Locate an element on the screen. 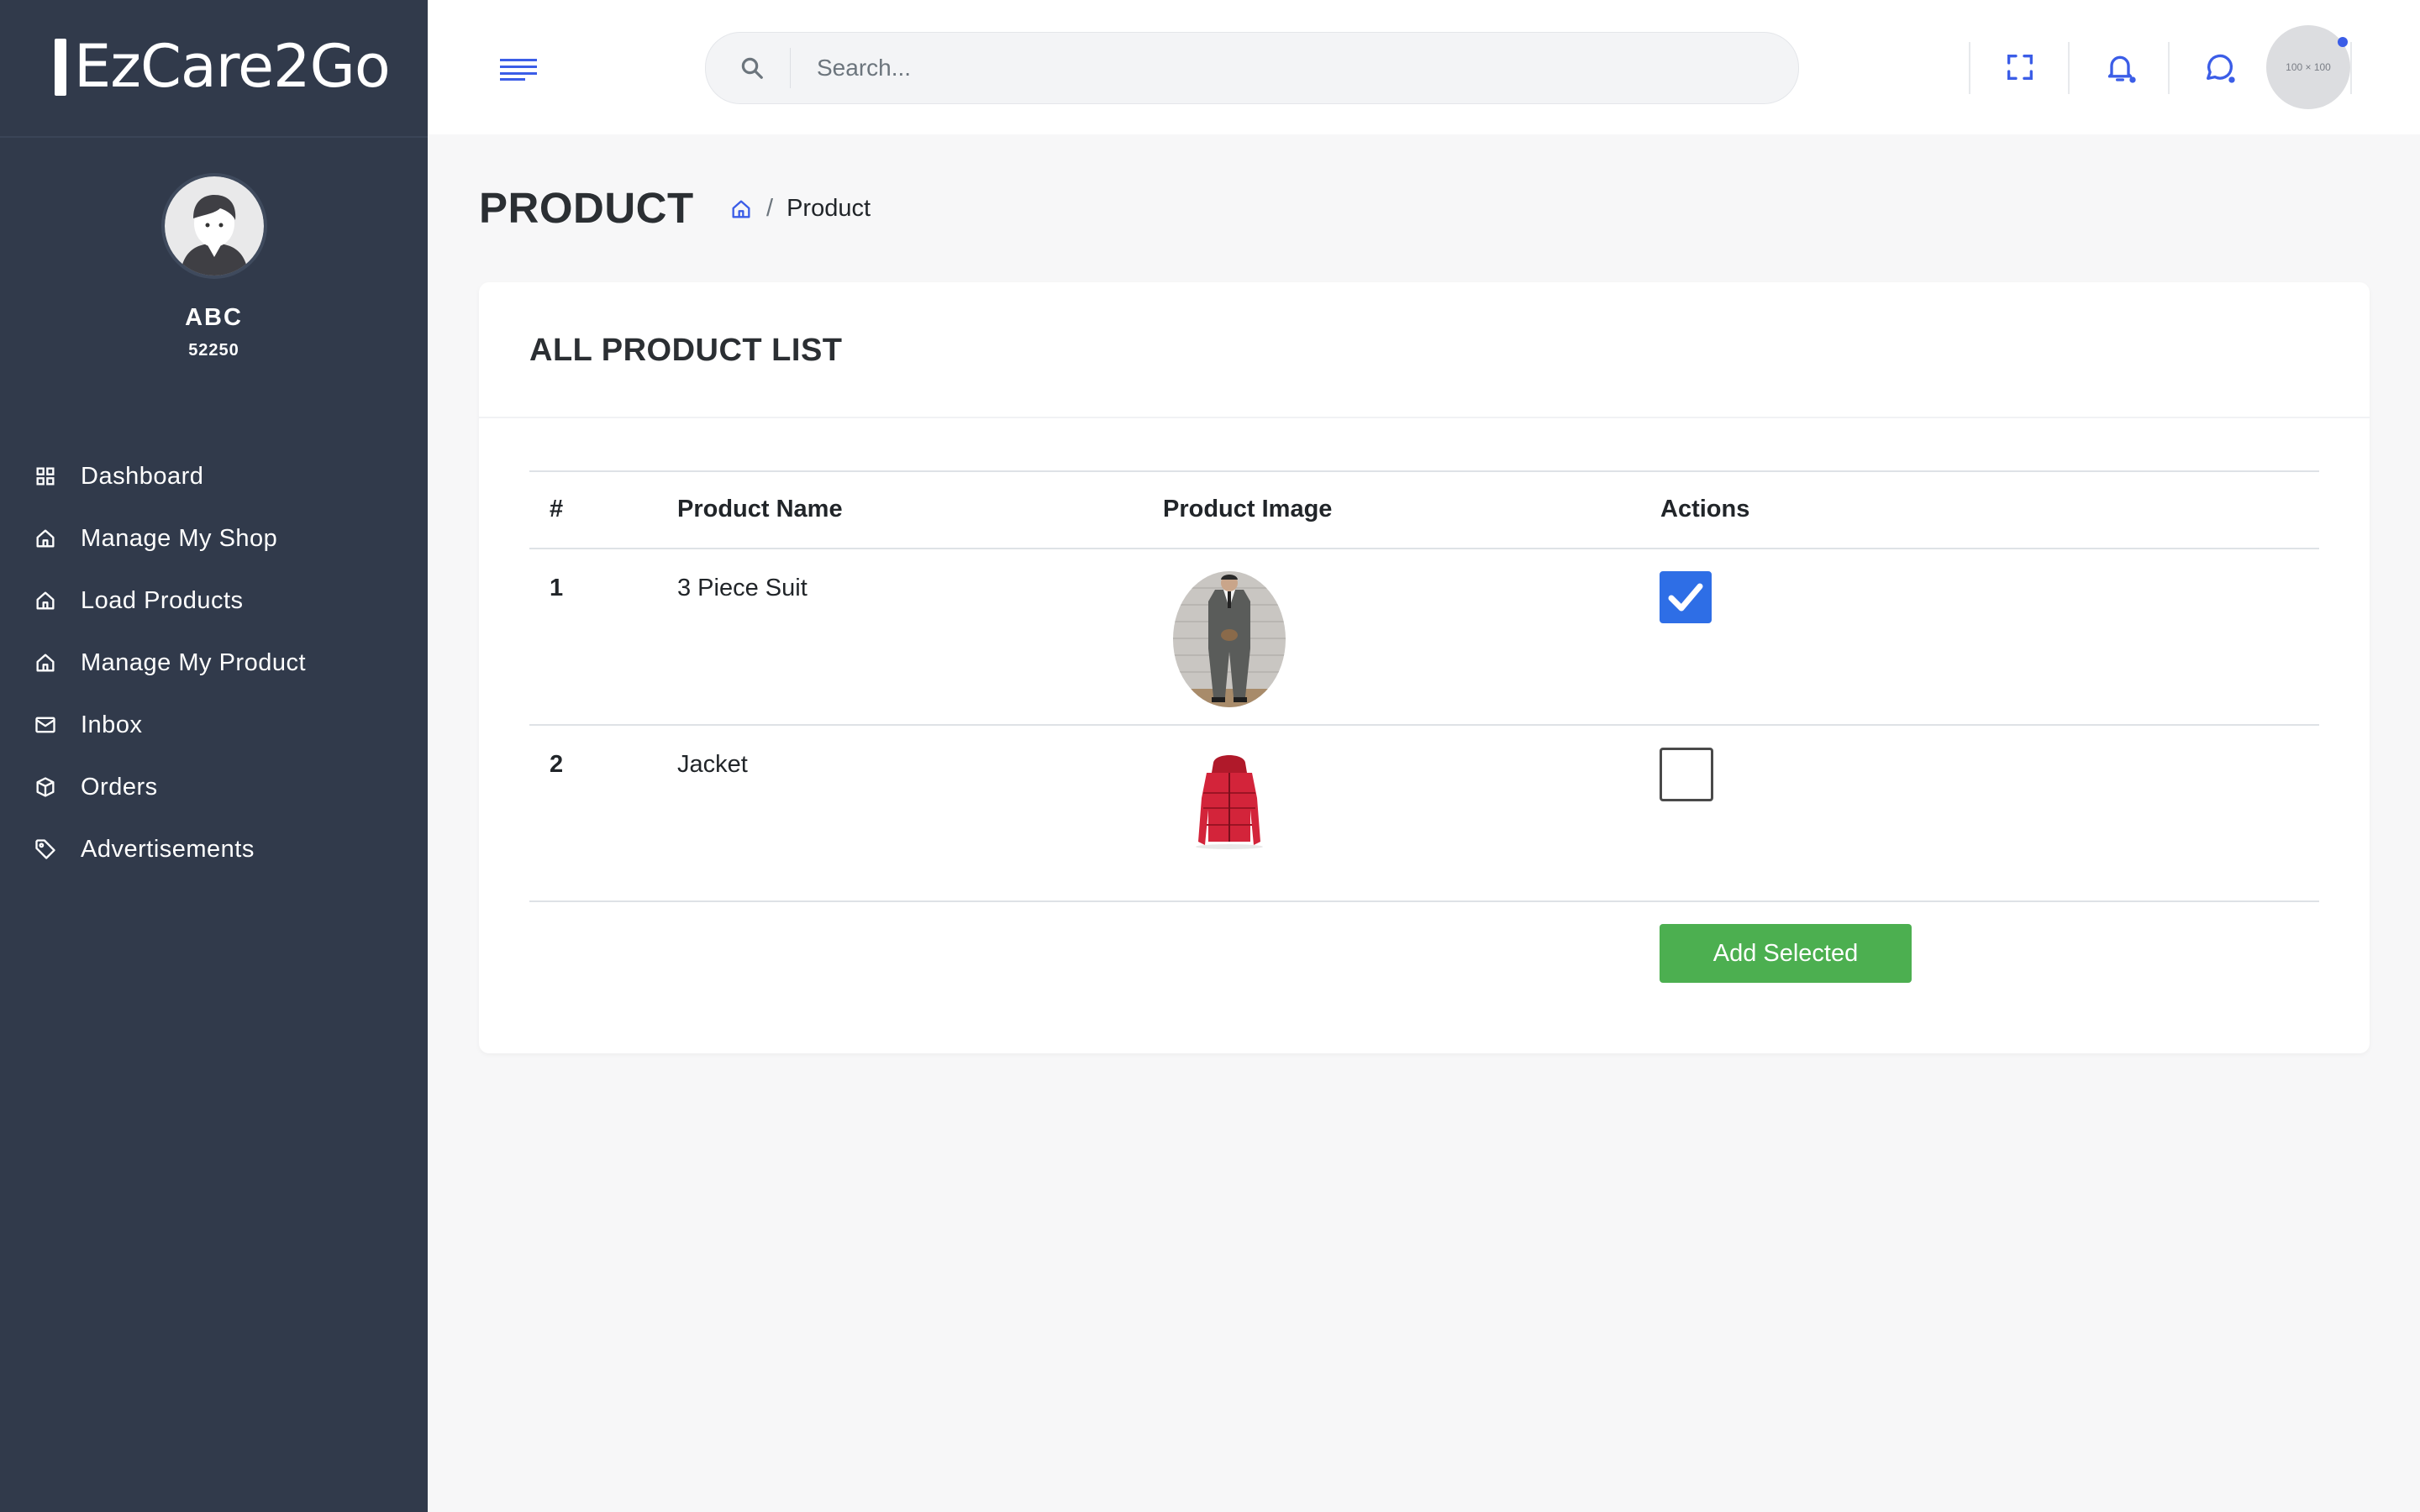 The image size is (2420, 1512). search-bar is located at coordinates (1252, 68).